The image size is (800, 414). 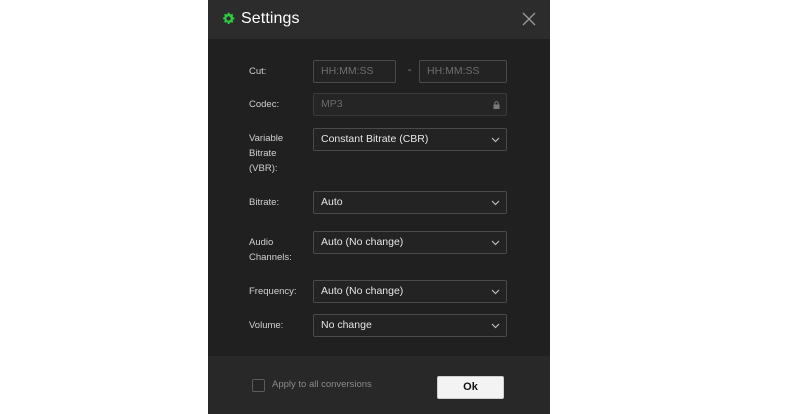 What do you see at coordinates (332, 104) in the screenshot?
I see `codec-value: MP3` at bounding box center [332, 104].